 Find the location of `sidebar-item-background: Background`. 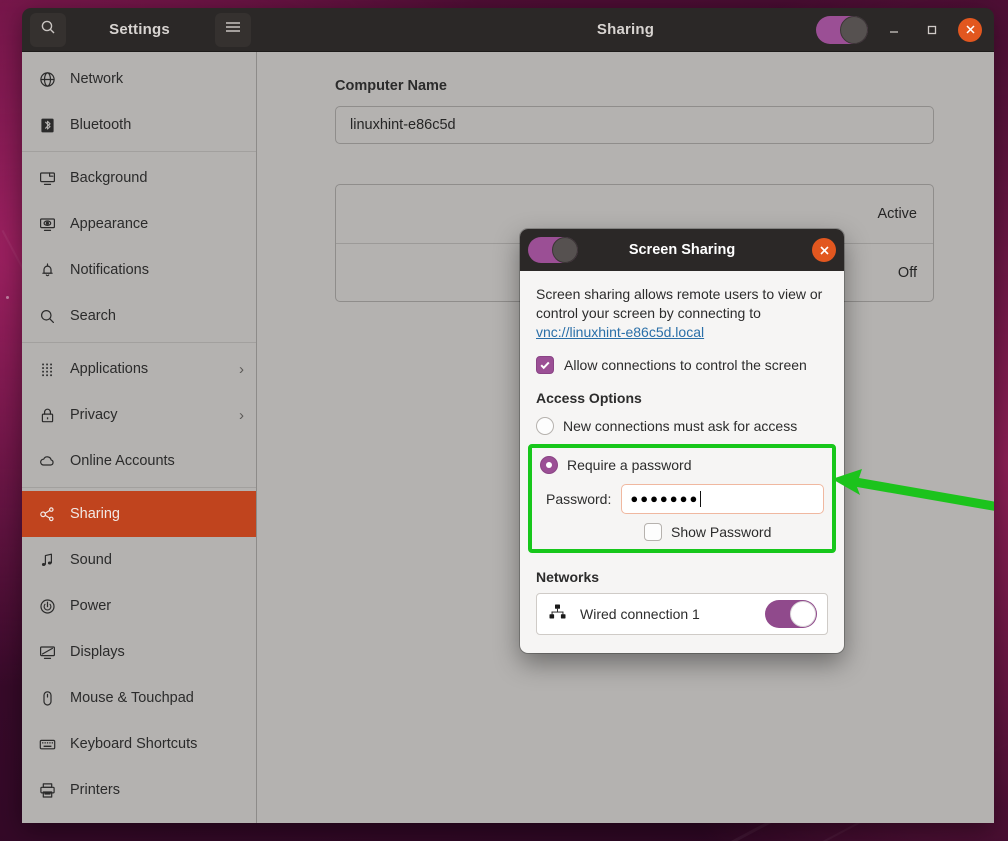

sidebar-item-background: Background is located at coordinates (139, 178).